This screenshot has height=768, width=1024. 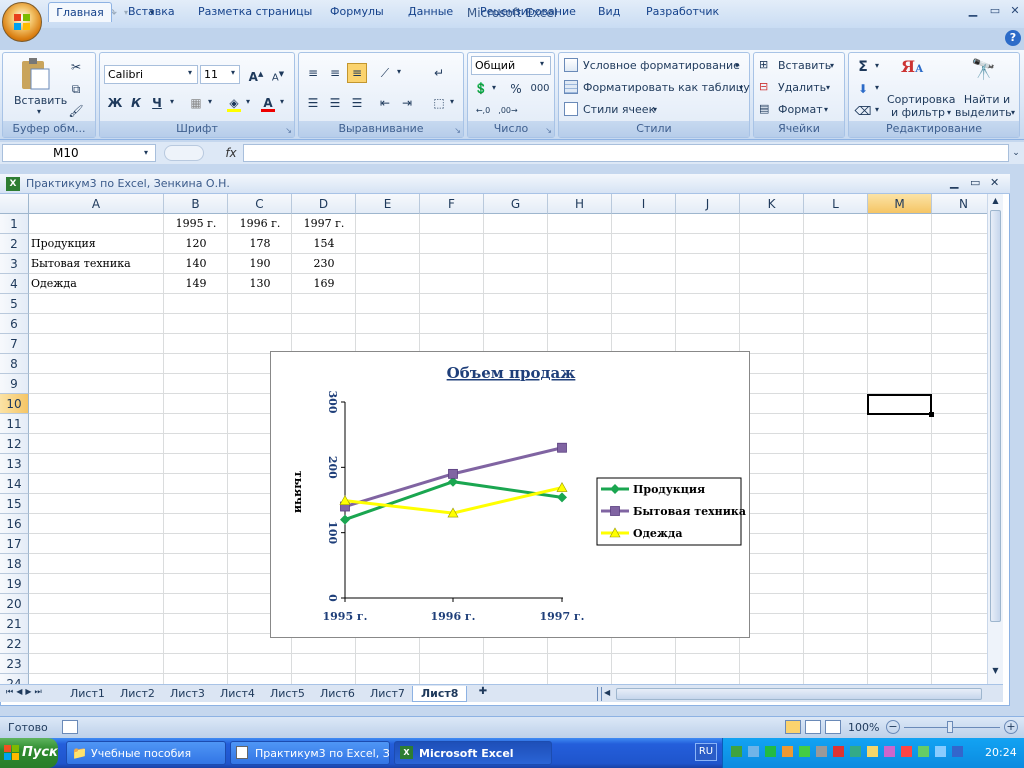 What do you see at coordinates (452, 101) in the screenshot?
I see `merge-dropdown-icon: ▾` at bounding box center [452, 101].